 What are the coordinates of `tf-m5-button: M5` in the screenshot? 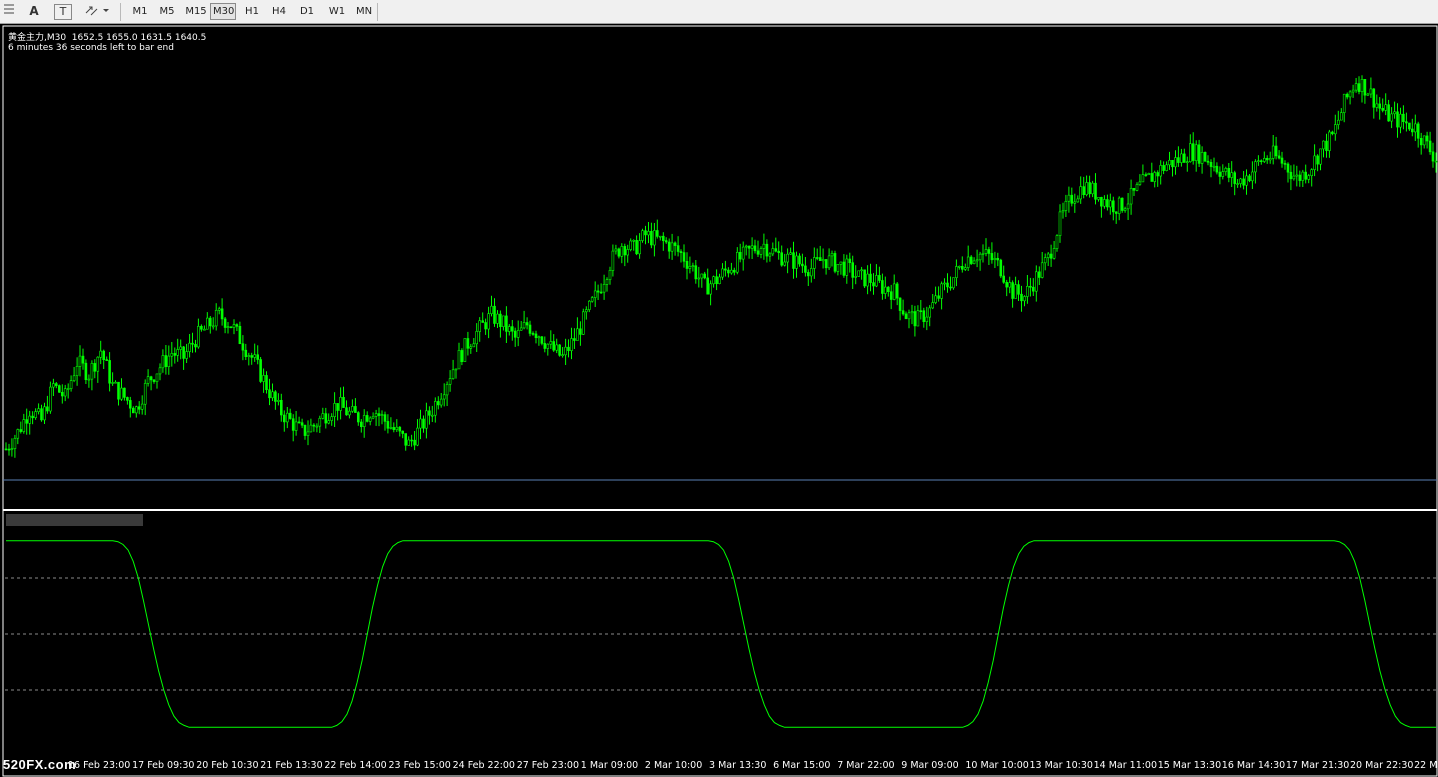 It's located at (167, 11).